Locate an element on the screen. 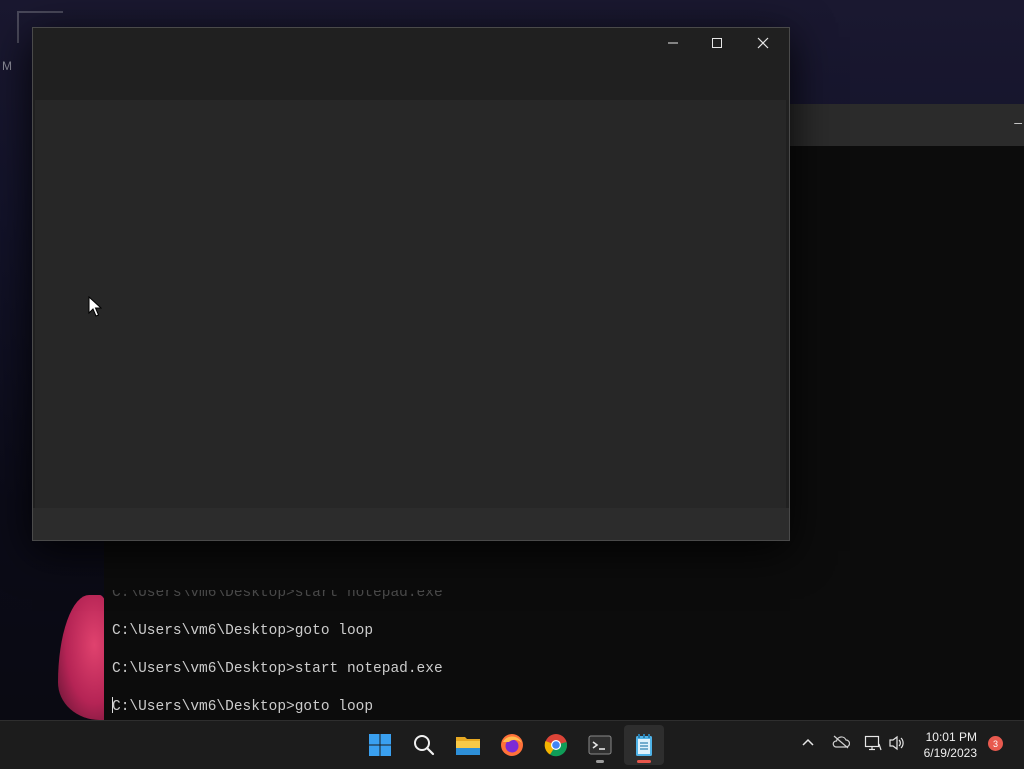  running-indicator is located at coordinates (600, 761).